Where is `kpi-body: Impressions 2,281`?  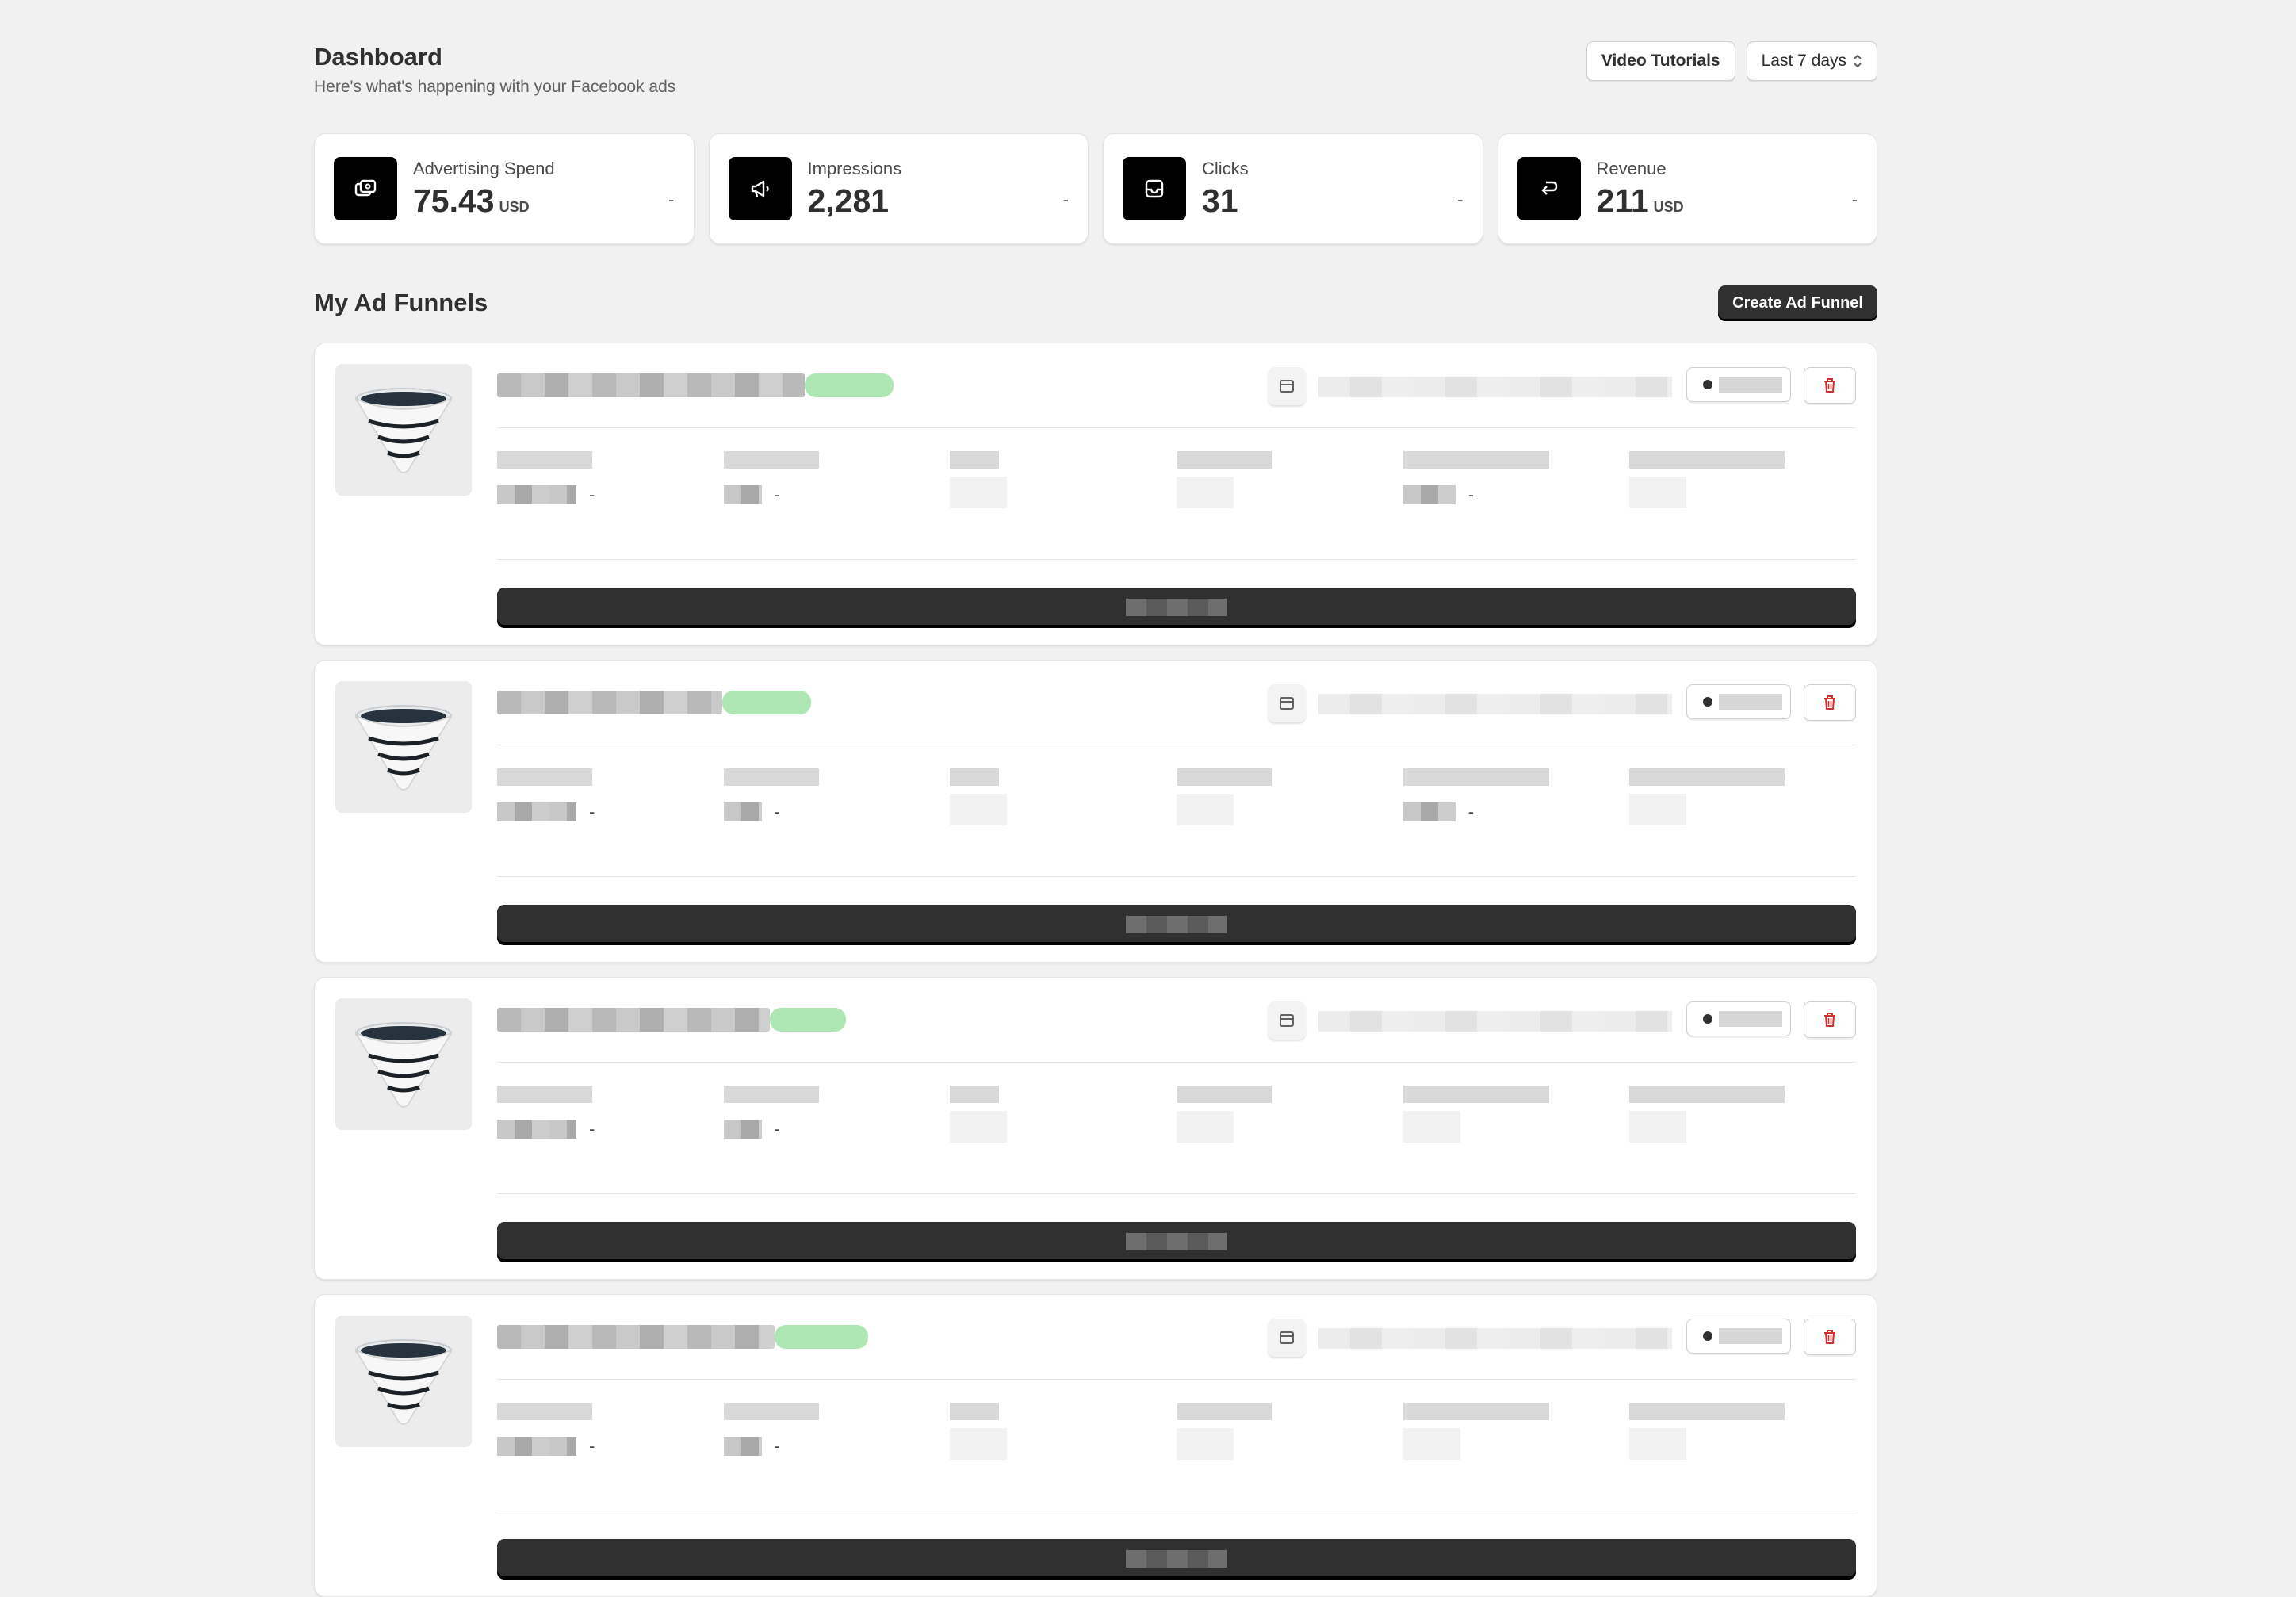 kpi-body: Impressions 2,281 is located at coordinates (855, 189).